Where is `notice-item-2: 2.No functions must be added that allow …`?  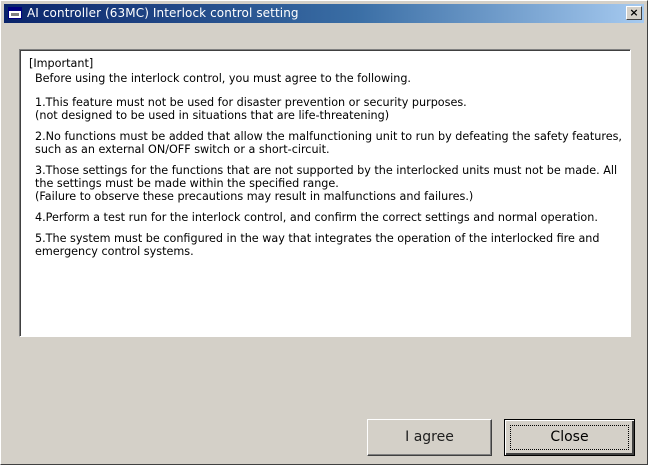
notice-item-2: 2.No functions must be added that allow … is located at coordinates (329, 143).